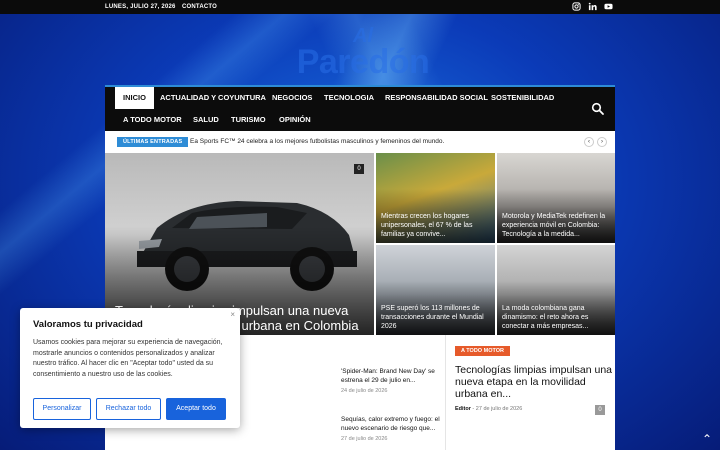 Image resolution: width=720 pixels, height=450 pixels. Describe the element at coordinates (199, 7) in the screenshot. I see `contact-link: CONTACTO` at that location.